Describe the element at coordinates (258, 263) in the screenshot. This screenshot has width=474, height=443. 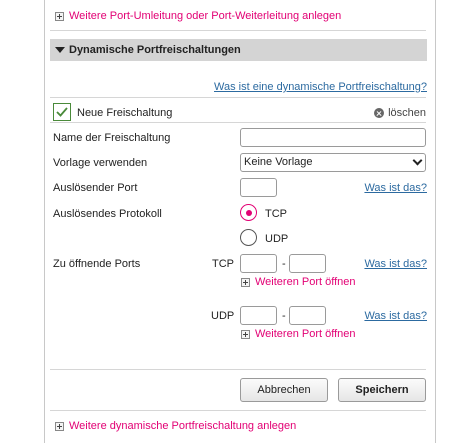
I see `tcp-port-from-input` at that location.